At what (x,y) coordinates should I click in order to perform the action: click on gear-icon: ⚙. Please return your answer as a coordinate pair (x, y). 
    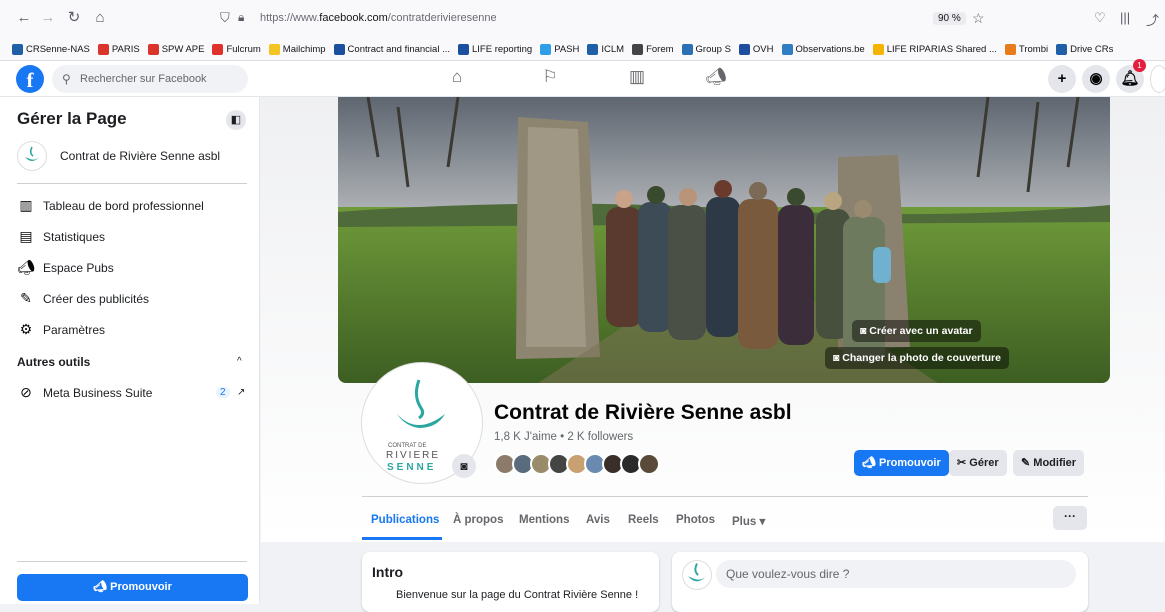
    Looking at the image, I should click on (26, 329).